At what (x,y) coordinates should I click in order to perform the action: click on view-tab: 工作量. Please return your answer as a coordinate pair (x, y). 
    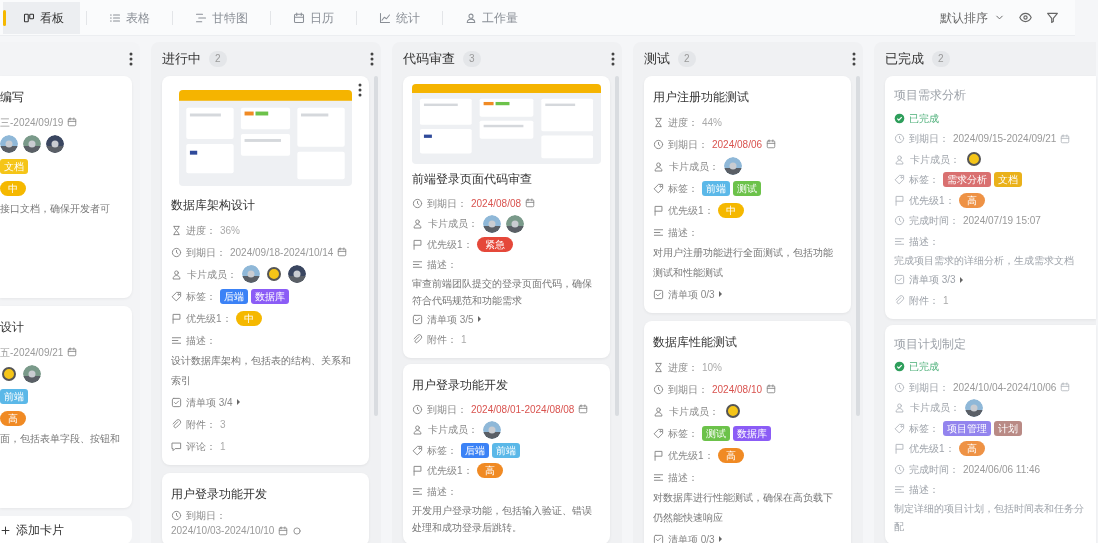
    Looking at the image, I should click on (491, 17).